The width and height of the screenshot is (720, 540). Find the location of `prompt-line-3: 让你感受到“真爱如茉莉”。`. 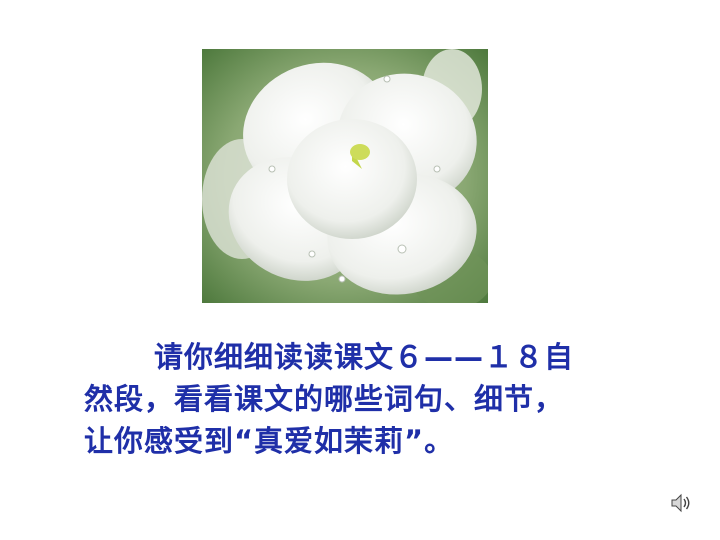

prompt-line-3: 让你感受到“真爱如茉莉”。 is located at coordinates (269, 441).